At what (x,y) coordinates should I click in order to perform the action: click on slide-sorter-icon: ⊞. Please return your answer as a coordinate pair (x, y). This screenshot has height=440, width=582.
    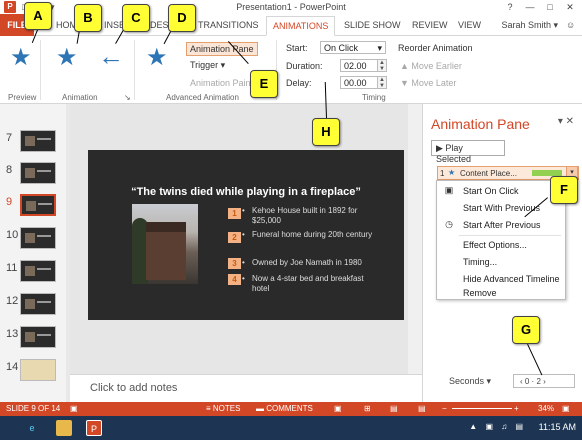
    Looking at the image, I should click on (367, 408).